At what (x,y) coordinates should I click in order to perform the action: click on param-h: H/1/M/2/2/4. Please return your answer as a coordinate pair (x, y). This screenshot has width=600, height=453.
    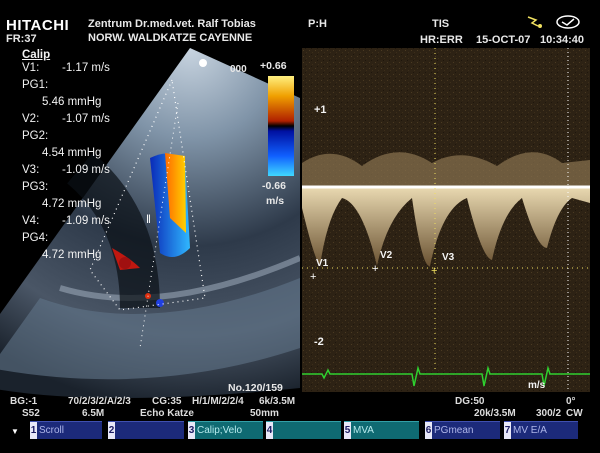
    Looking at the image, I should click on (218, 401).